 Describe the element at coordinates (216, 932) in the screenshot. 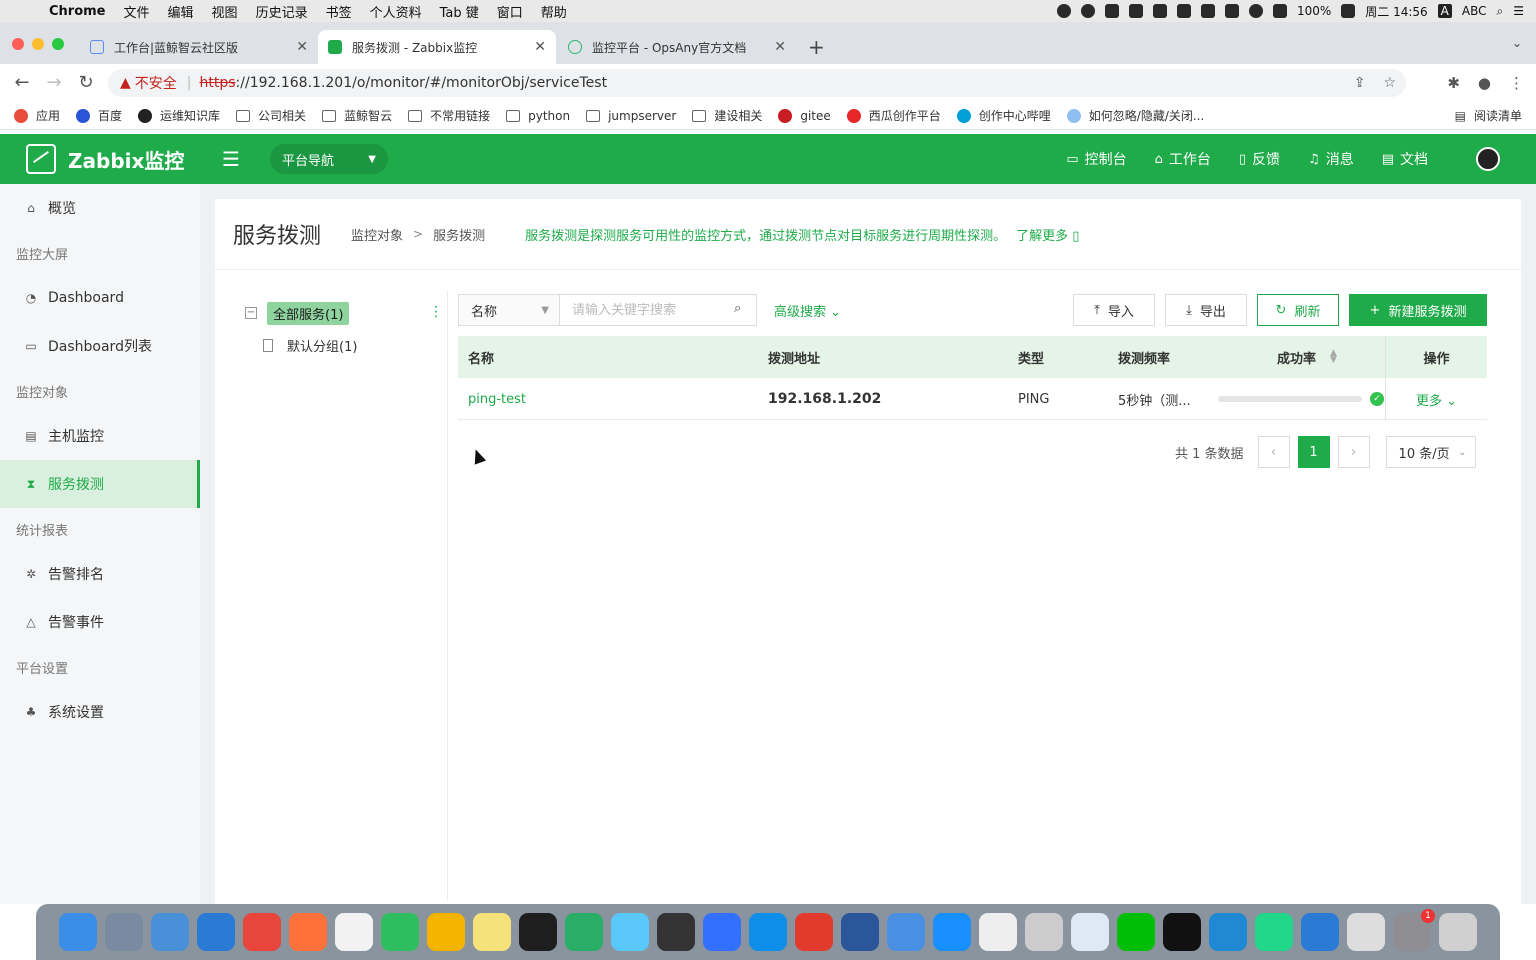

I see `safari-icon` at that location.